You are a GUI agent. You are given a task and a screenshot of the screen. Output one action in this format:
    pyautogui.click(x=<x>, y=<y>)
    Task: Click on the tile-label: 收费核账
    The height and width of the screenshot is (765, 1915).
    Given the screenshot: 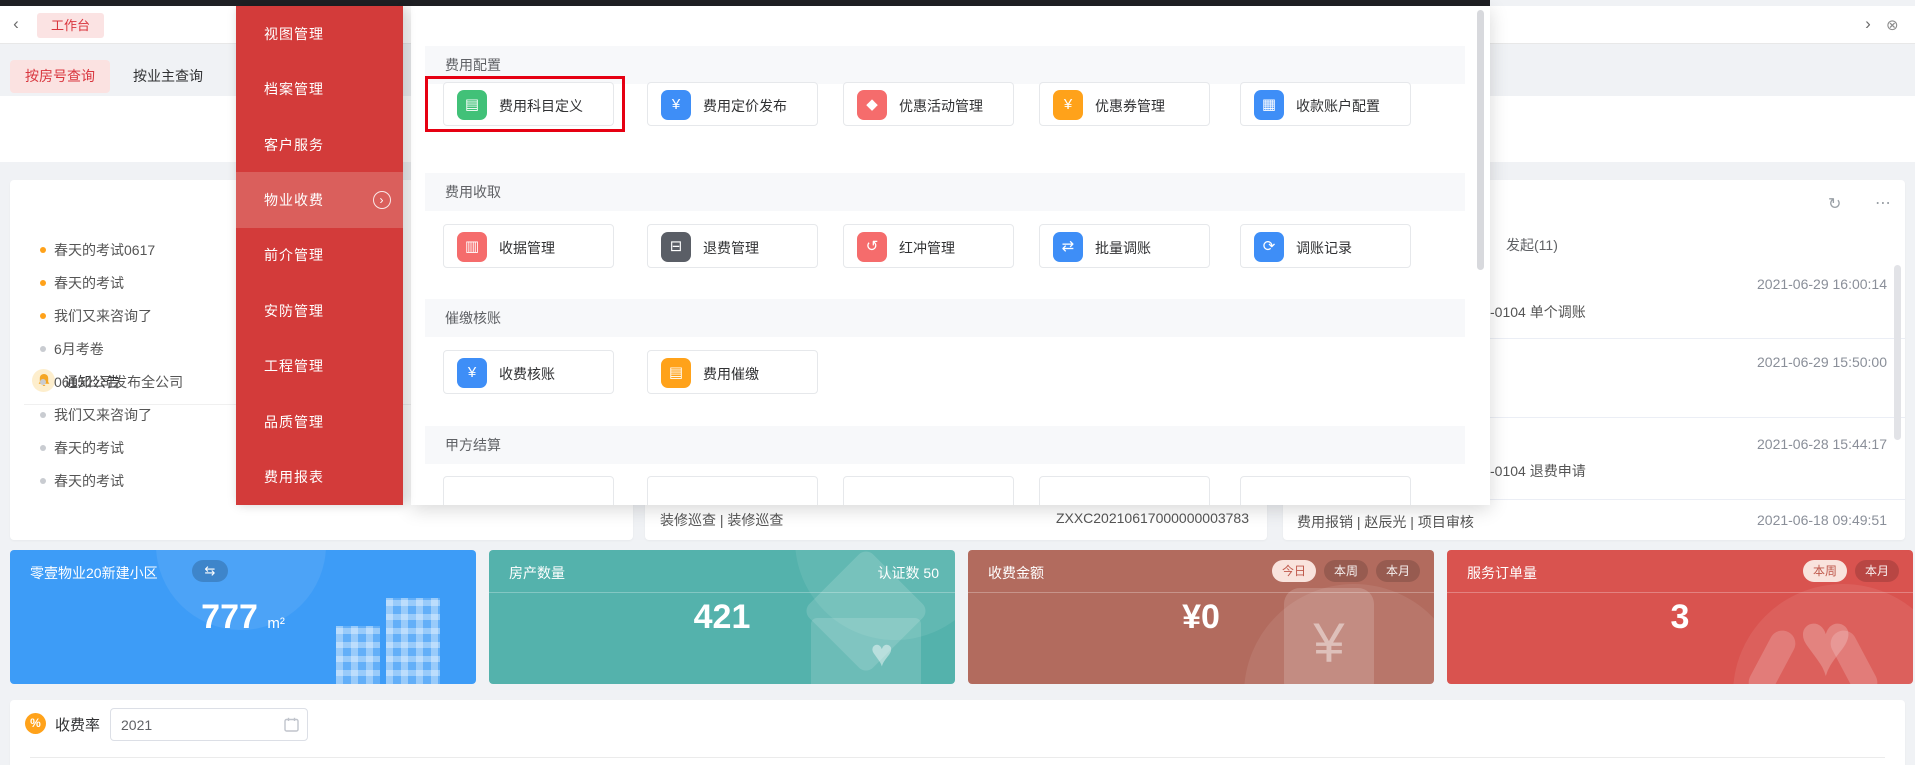 What is the action you would take?
    pyautogui.click(x=527, y=374)
    